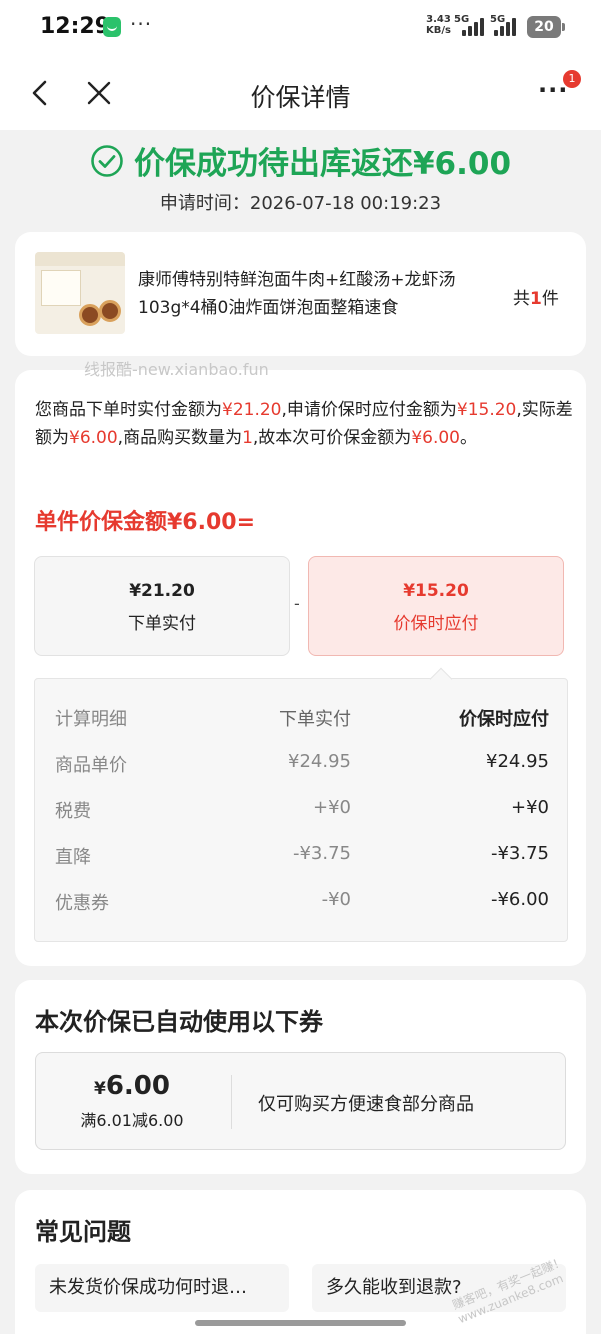  I want to click on home-indicator, so click(300, 1323).